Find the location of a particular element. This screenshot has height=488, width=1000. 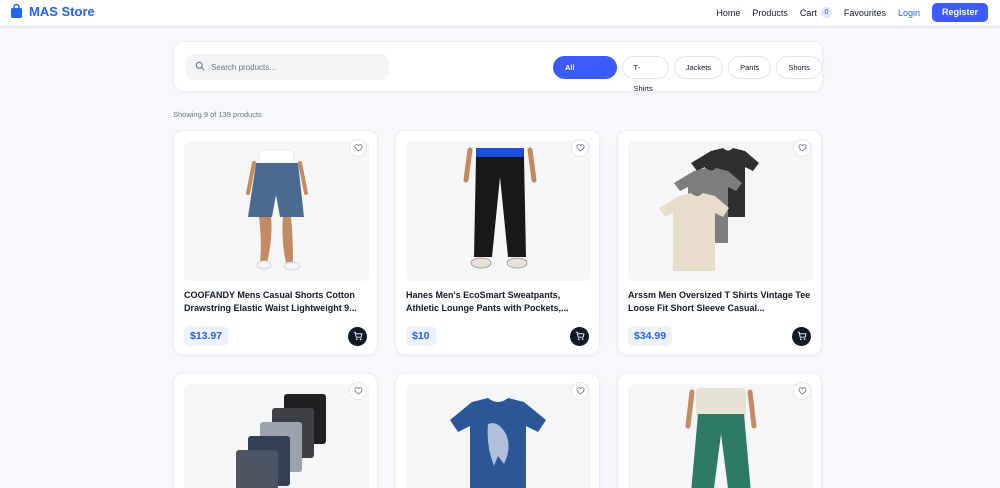

nav-cart-link: Cart 0 is located at coordinates (816, 12).